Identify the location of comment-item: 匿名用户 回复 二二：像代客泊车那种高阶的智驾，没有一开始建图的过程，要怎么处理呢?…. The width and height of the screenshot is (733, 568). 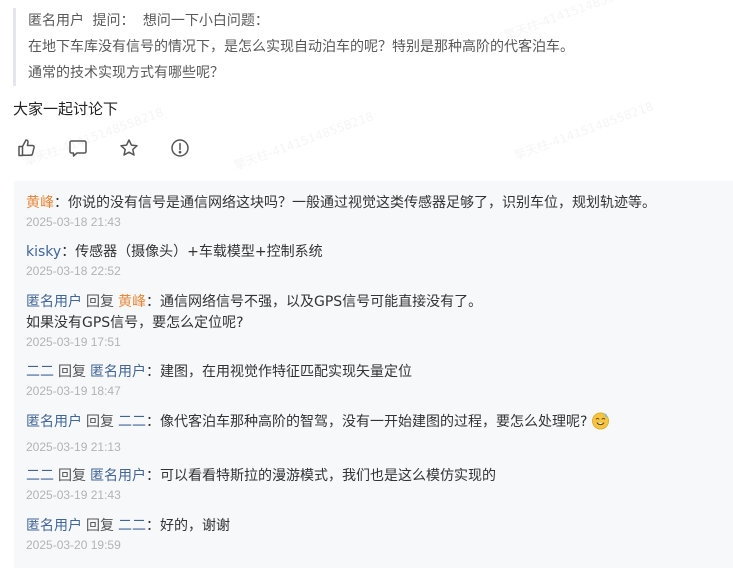
(374, 433).